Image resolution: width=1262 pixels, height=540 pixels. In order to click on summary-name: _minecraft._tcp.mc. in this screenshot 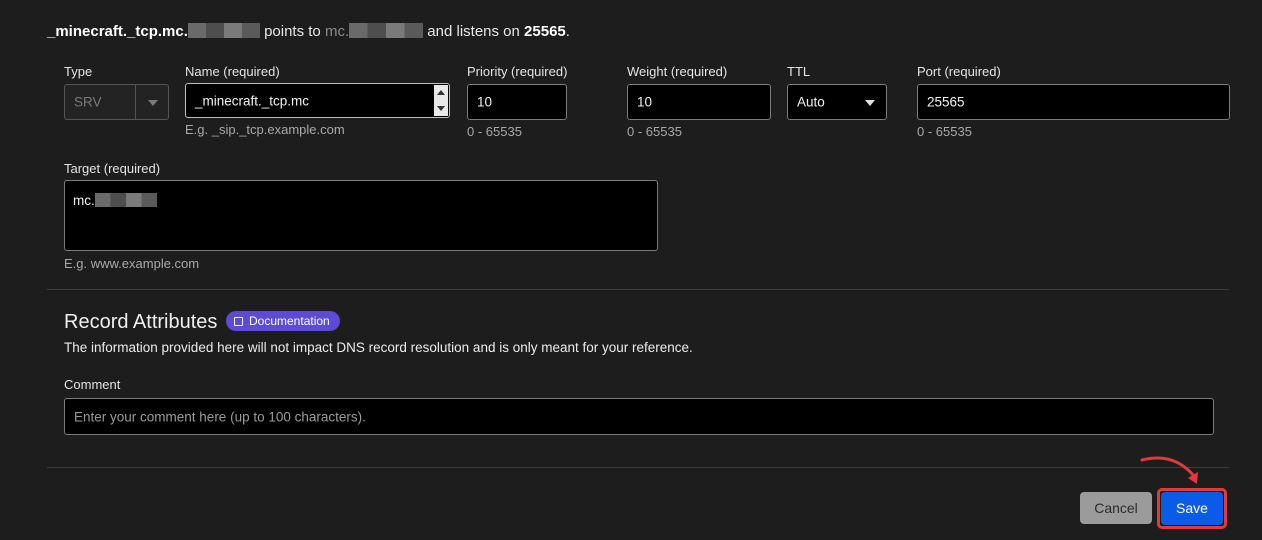, I will do `click(117, 31)`.